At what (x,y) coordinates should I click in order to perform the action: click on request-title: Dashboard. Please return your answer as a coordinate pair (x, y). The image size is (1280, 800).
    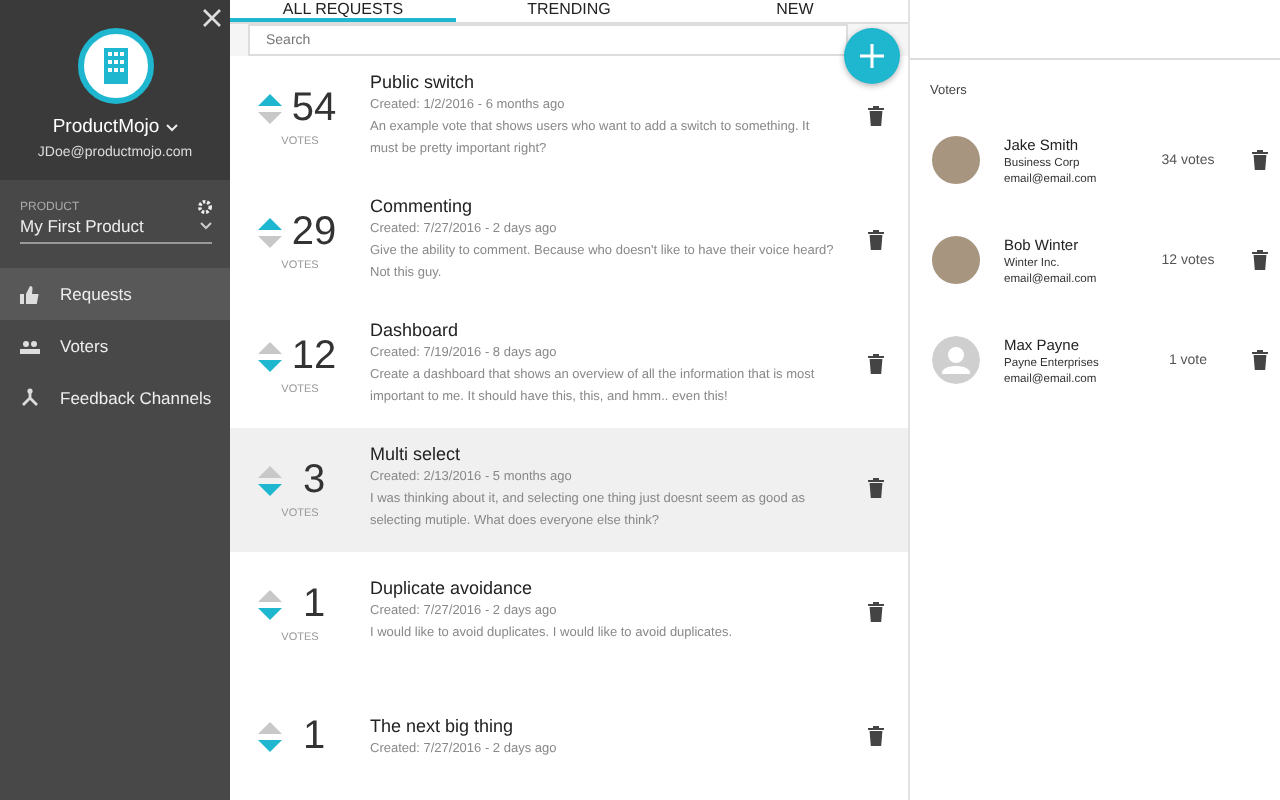
    Looking at the image, I should click on (415, 330).